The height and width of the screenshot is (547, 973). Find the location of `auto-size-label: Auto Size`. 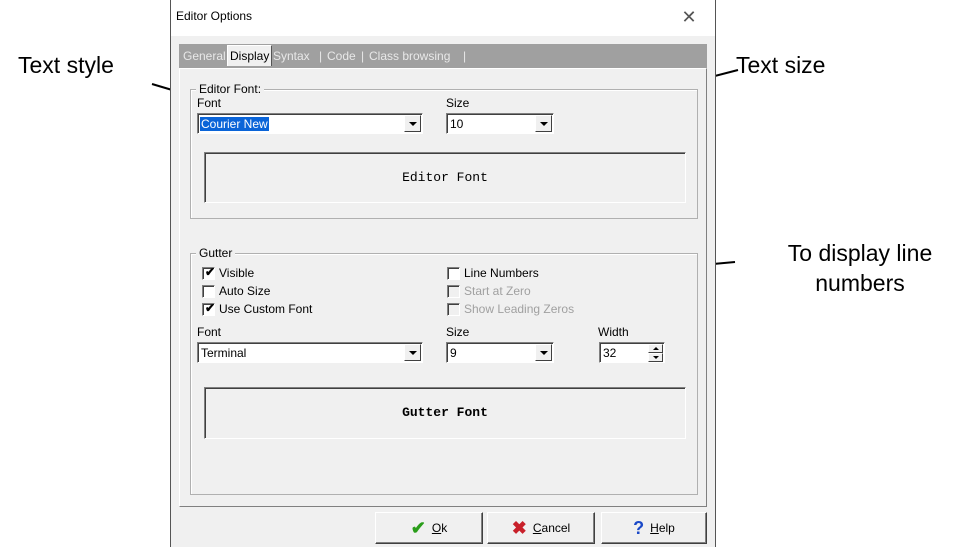

auto-size-label: Auto Size is located at coordinates (245, 291).